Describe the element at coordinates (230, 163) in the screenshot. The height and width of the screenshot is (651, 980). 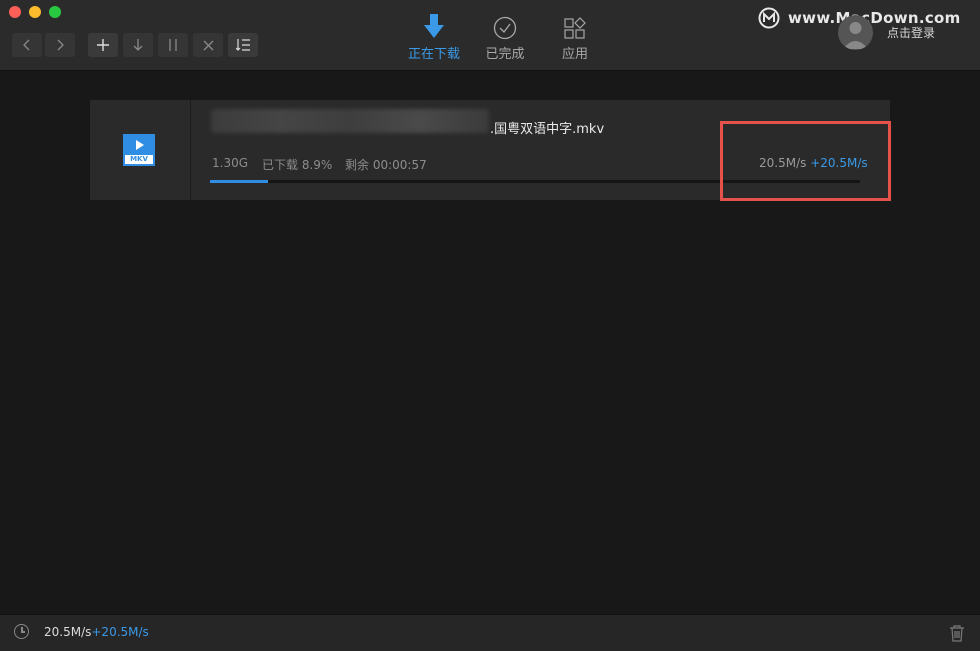
I see `file-size: 1.30G` at that location.